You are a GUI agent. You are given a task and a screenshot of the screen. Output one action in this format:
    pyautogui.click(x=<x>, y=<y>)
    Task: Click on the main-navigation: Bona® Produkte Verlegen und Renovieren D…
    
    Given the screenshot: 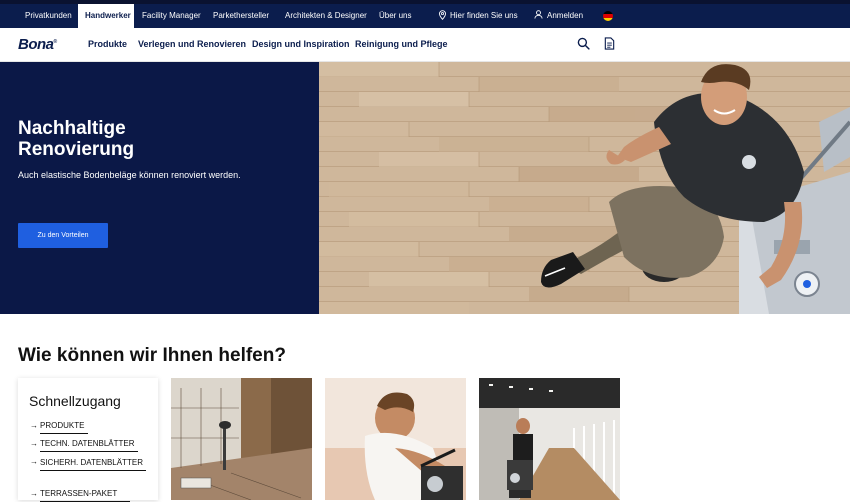 What is the action you would take?
    pyautogui.click(x=425, y=45)
    